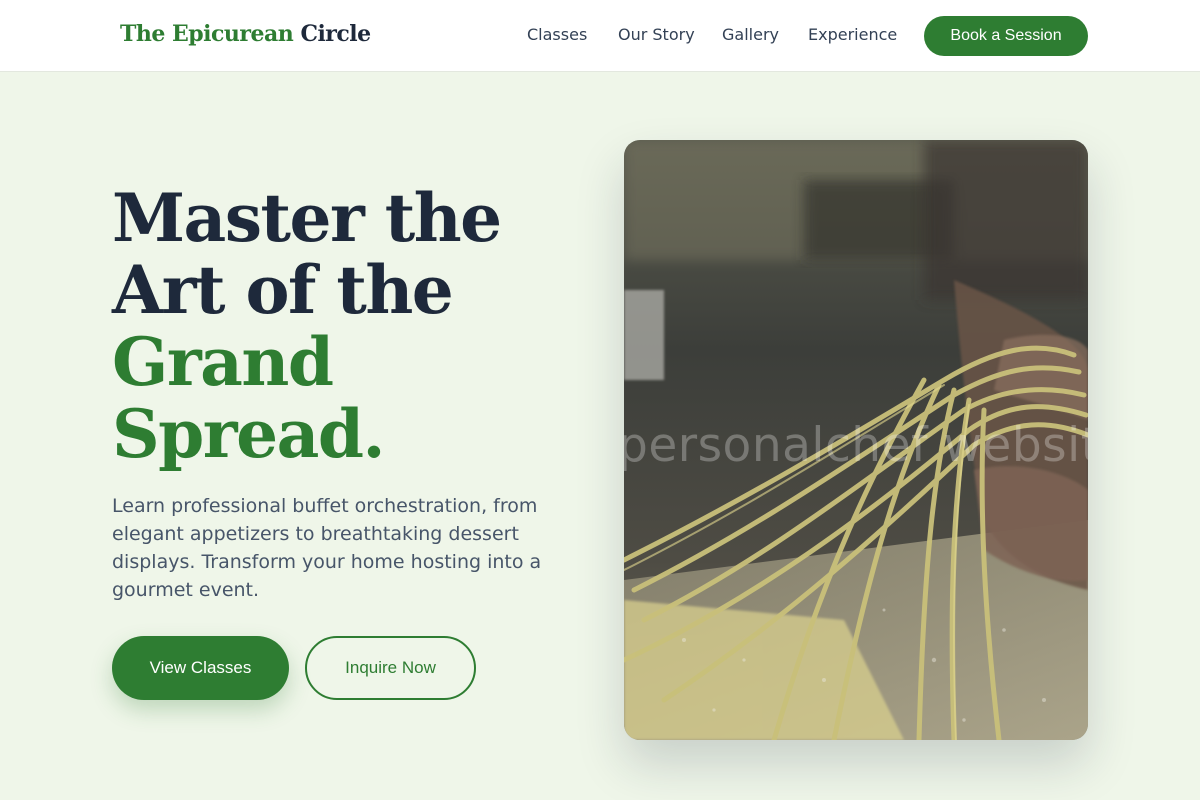 The height and width of the screenshot is (800, 1200). I want to click on headline-line-3: Grand, so click(223, 362).